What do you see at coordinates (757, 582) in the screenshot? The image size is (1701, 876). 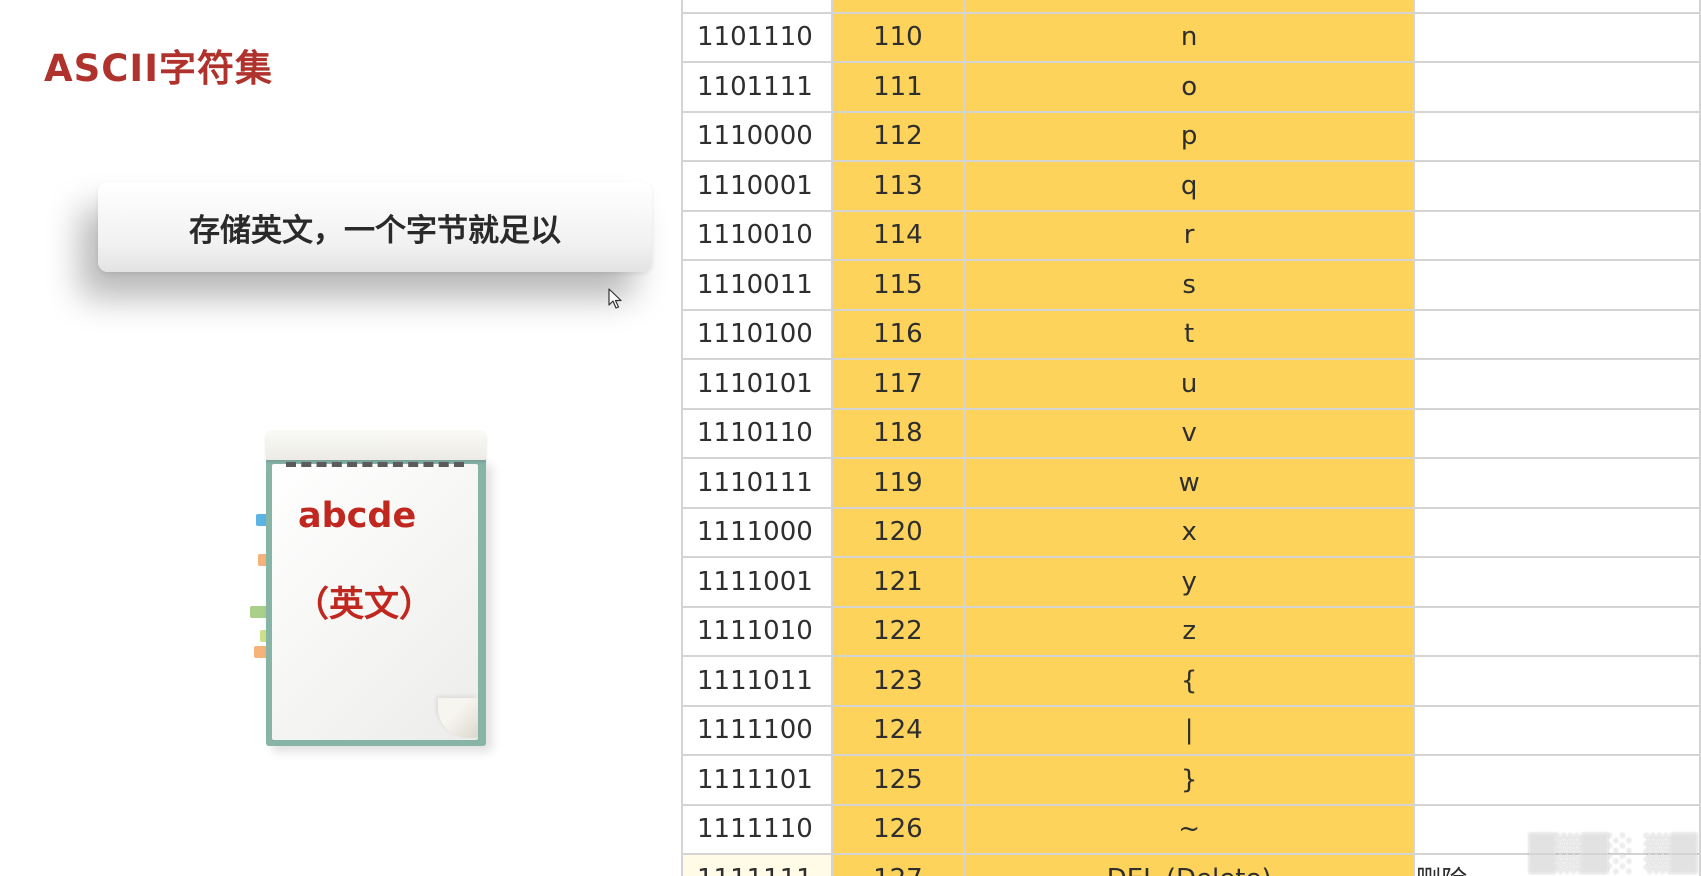 I see `binary-cell: 1111001` at bounding box center [757, 582].